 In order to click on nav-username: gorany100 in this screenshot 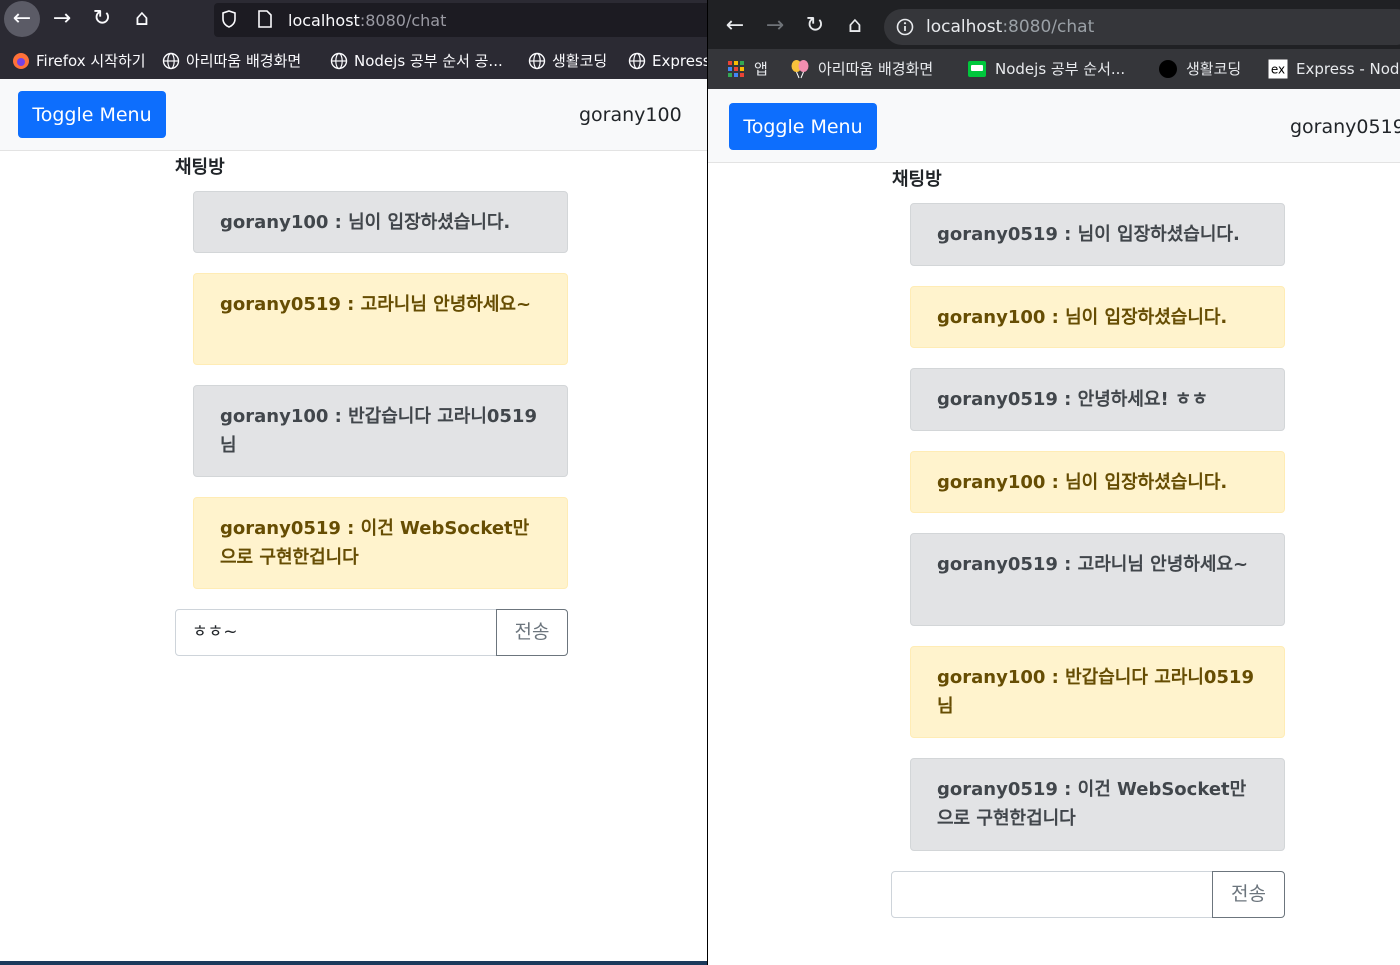, I will do `click(630, 115)`.